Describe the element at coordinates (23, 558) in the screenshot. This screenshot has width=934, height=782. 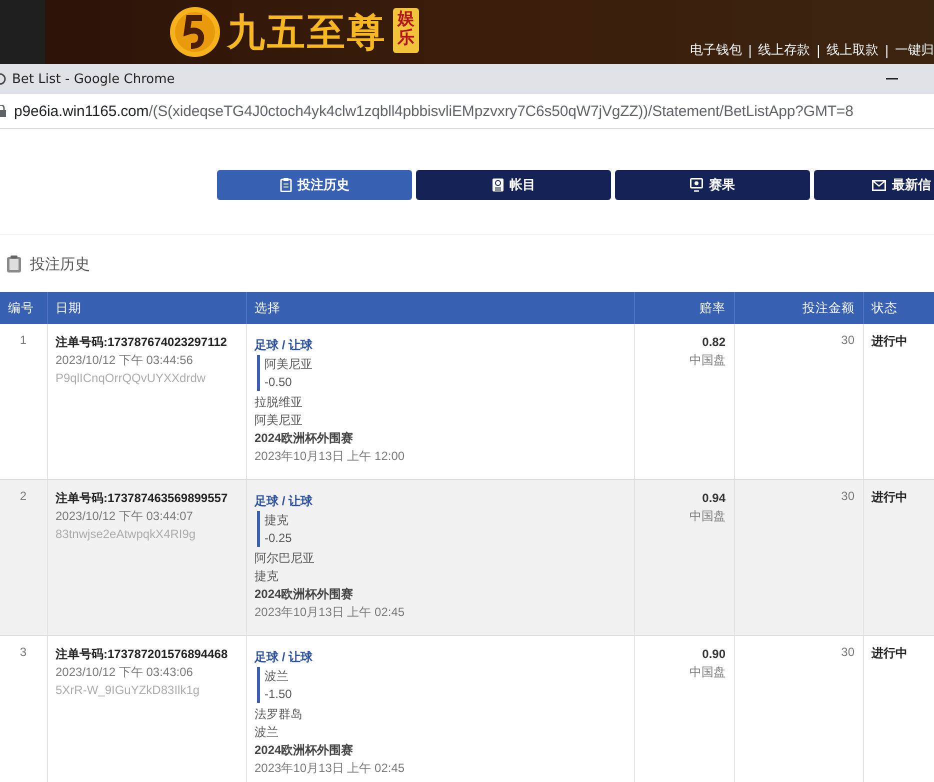
I see `row-number: 2` at that location.